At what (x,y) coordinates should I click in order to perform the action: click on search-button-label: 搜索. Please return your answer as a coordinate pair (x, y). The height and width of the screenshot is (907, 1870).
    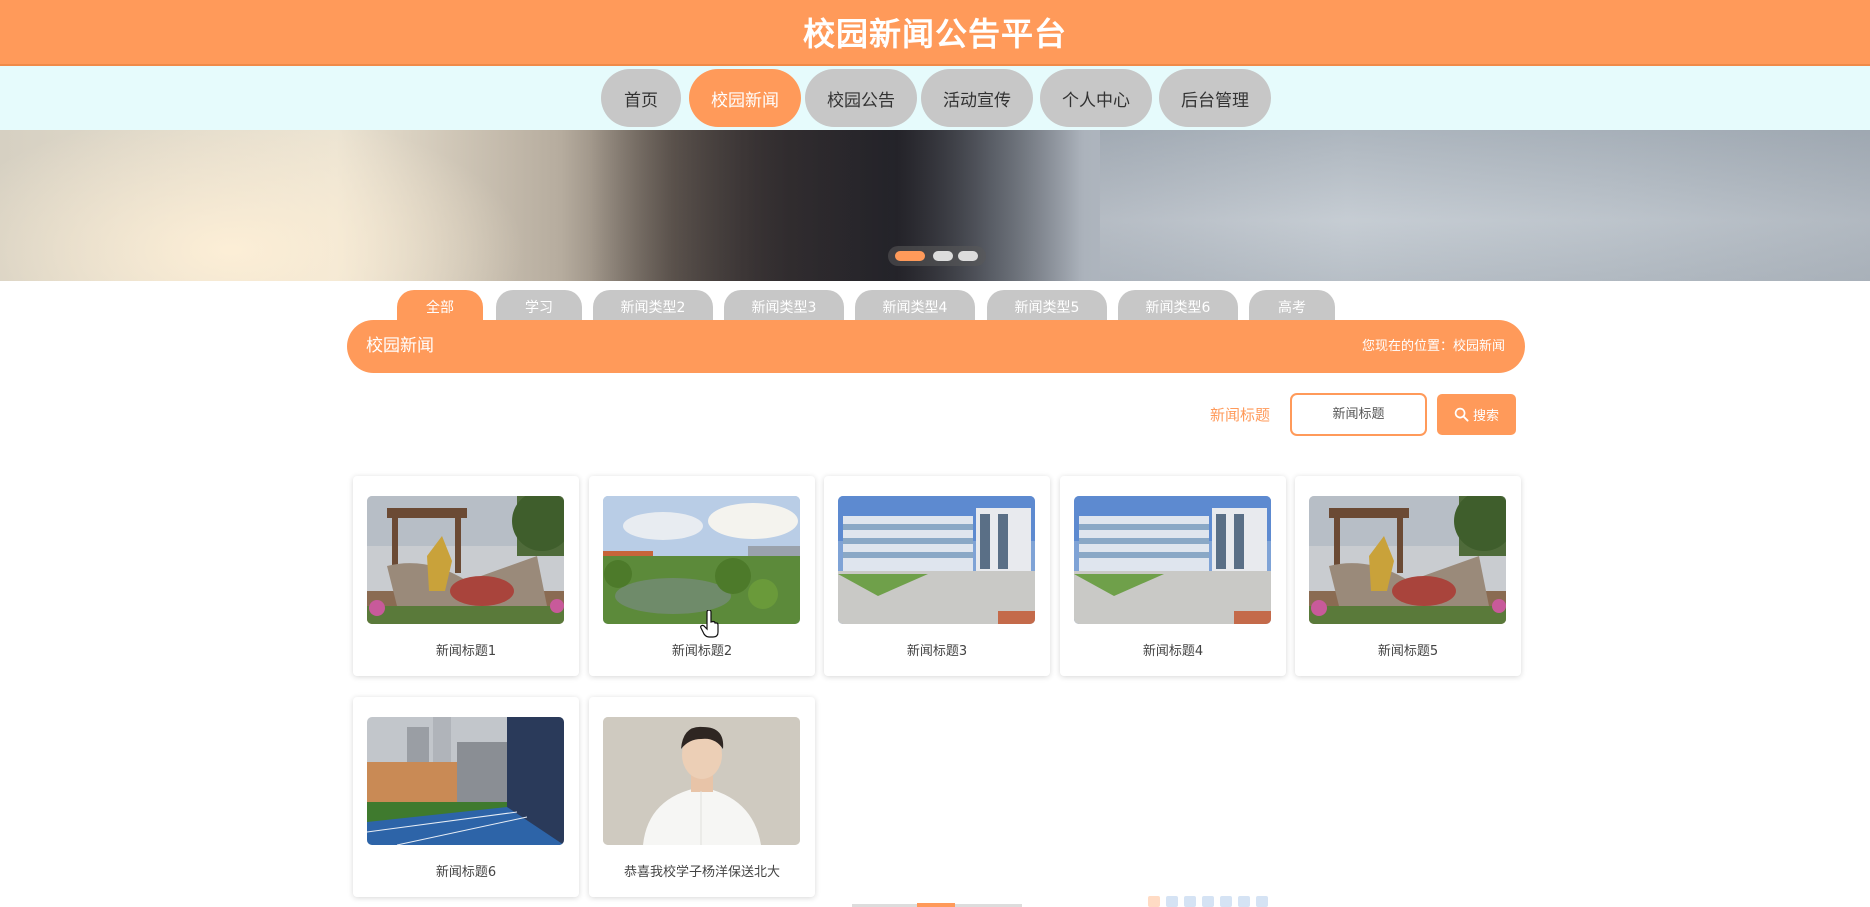
    Looking at the image, I should click on (1485, 416).